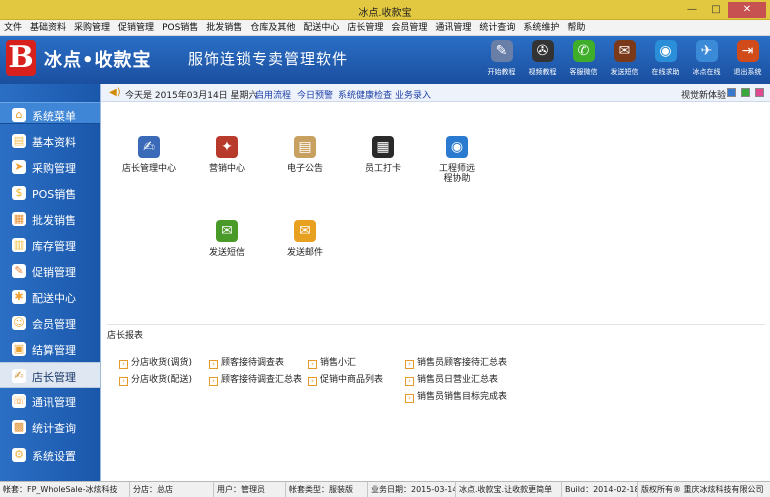 This screenshot has width=770, height=497. I want to click on engineer-remote-assist: ◉ 工程师远程协助, so click(457, 160).